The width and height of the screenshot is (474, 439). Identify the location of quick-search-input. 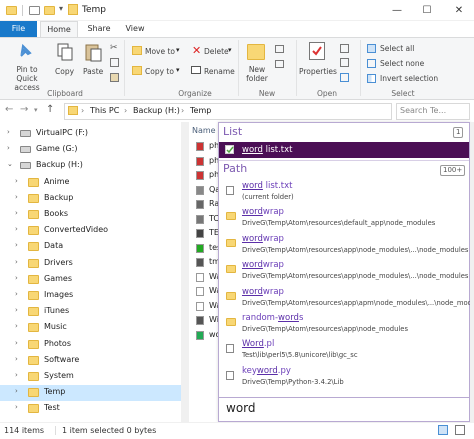
(344, 408).